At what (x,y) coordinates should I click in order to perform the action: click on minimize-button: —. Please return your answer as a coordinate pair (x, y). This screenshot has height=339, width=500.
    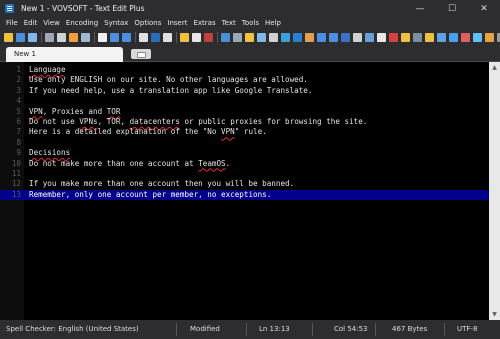
    Looking at the image, I should click on (420, 8).